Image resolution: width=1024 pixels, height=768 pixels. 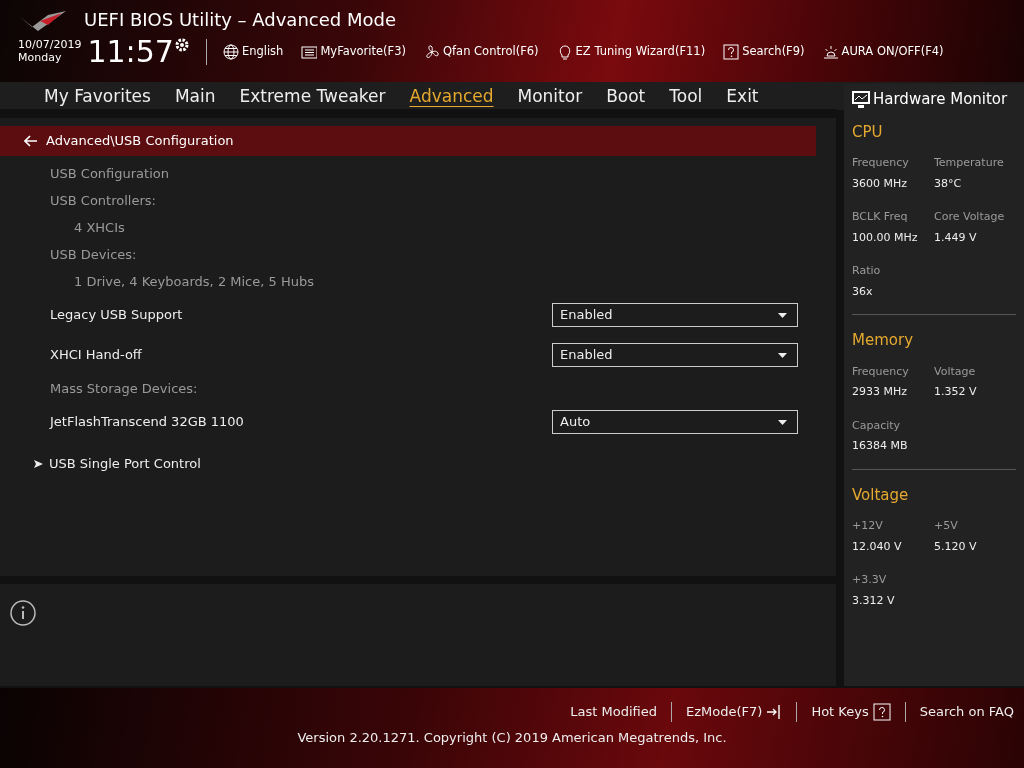 What do you see at coordinates (195, 95) in the screenshot?
I see `menu-tab: Main` at bounding box center [195, 95].